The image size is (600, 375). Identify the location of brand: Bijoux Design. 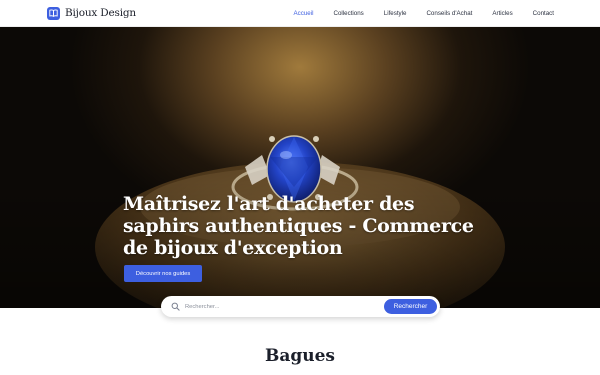
(91, 13).